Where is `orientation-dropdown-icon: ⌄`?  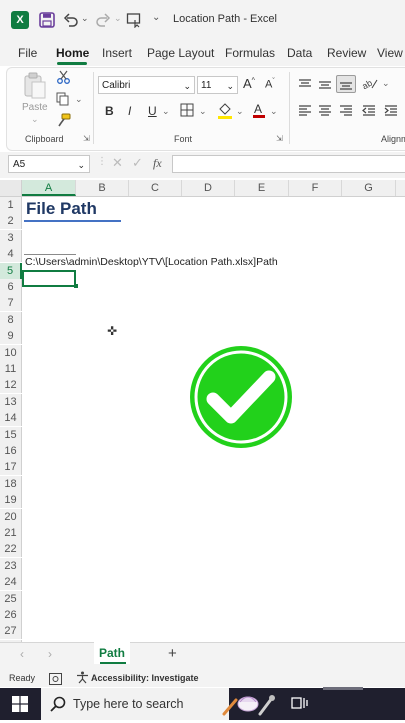
orientation-dropdown-icon: ⌄ is located at coordinates (386, 83).